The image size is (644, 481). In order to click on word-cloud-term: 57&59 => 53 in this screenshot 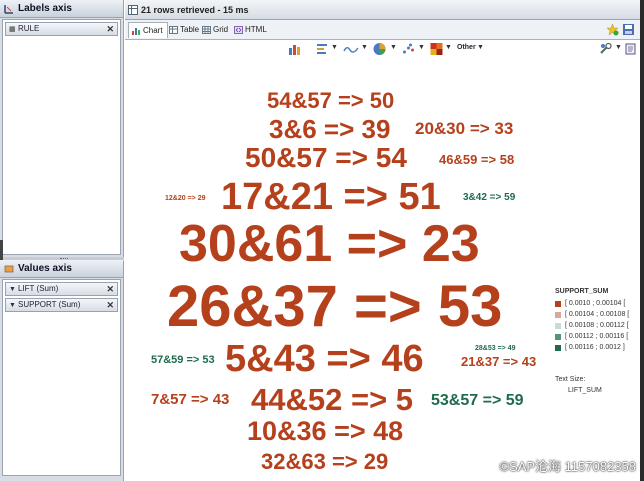, I will do `click(183, 360)`.